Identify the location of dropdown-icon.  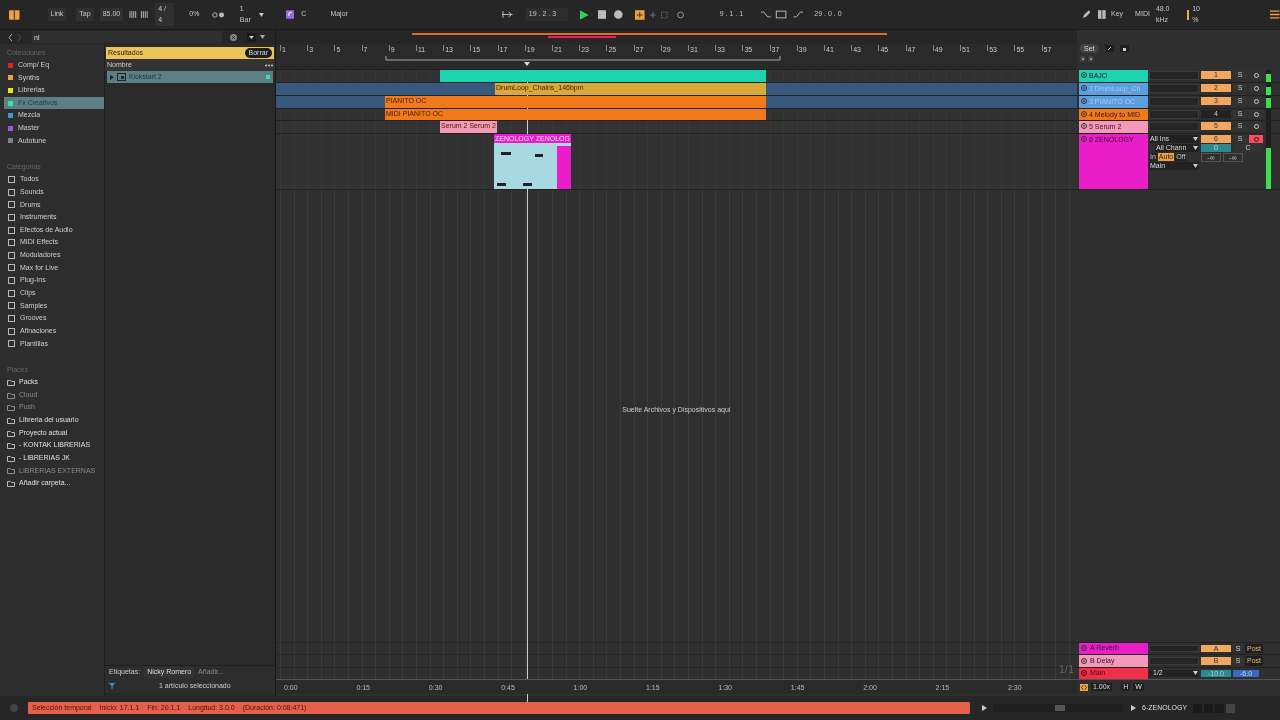
(262, 37).